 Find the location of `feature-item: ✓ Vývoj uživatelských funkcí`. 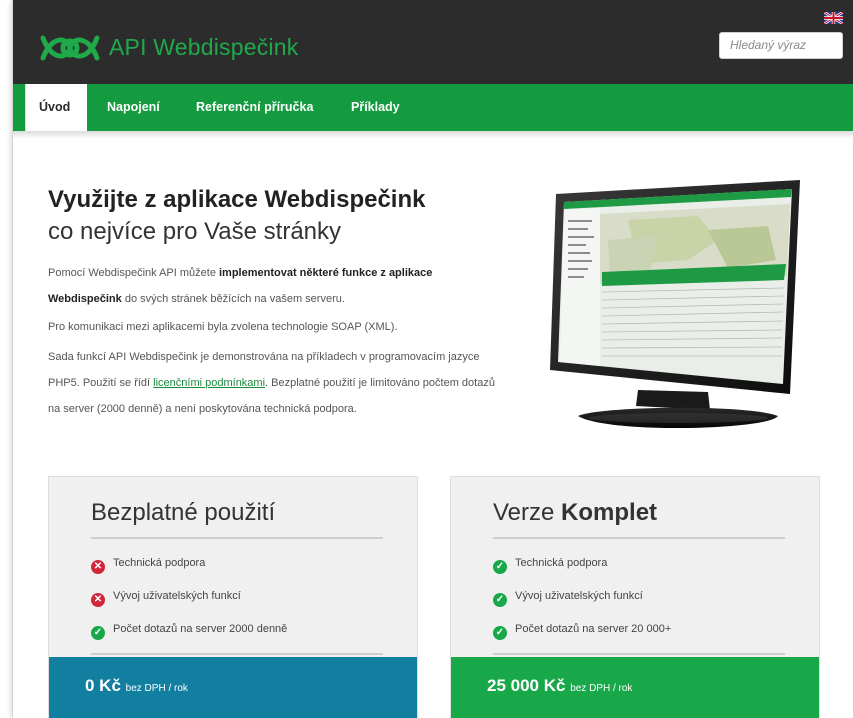

feature-item: ✓ Vývoj uživatelských funkcí is located at coordinates (568, 598).